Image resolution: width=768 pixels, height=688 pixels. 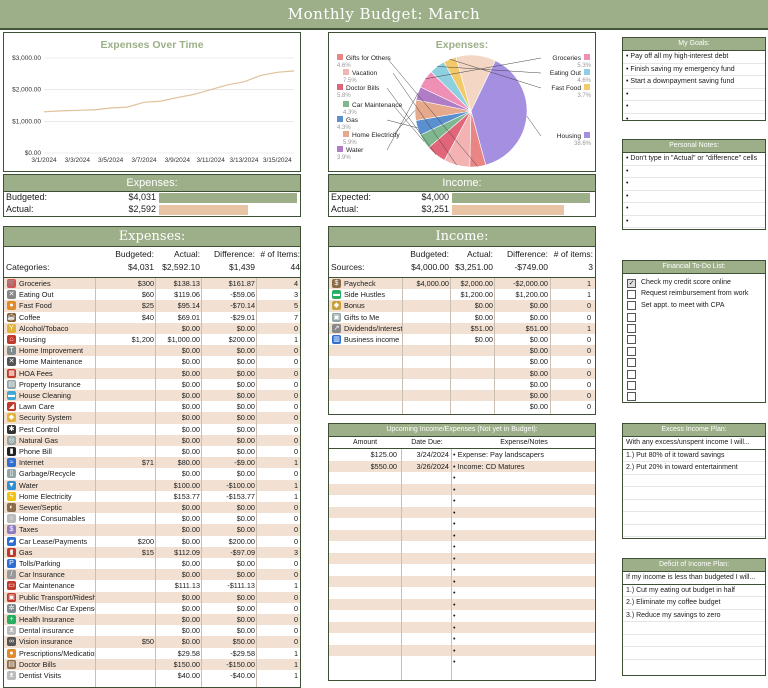 What do you see at coordinates (340, 57) in the screenshot?
I see `pie-label-icon` at bounding box center [340, 57].